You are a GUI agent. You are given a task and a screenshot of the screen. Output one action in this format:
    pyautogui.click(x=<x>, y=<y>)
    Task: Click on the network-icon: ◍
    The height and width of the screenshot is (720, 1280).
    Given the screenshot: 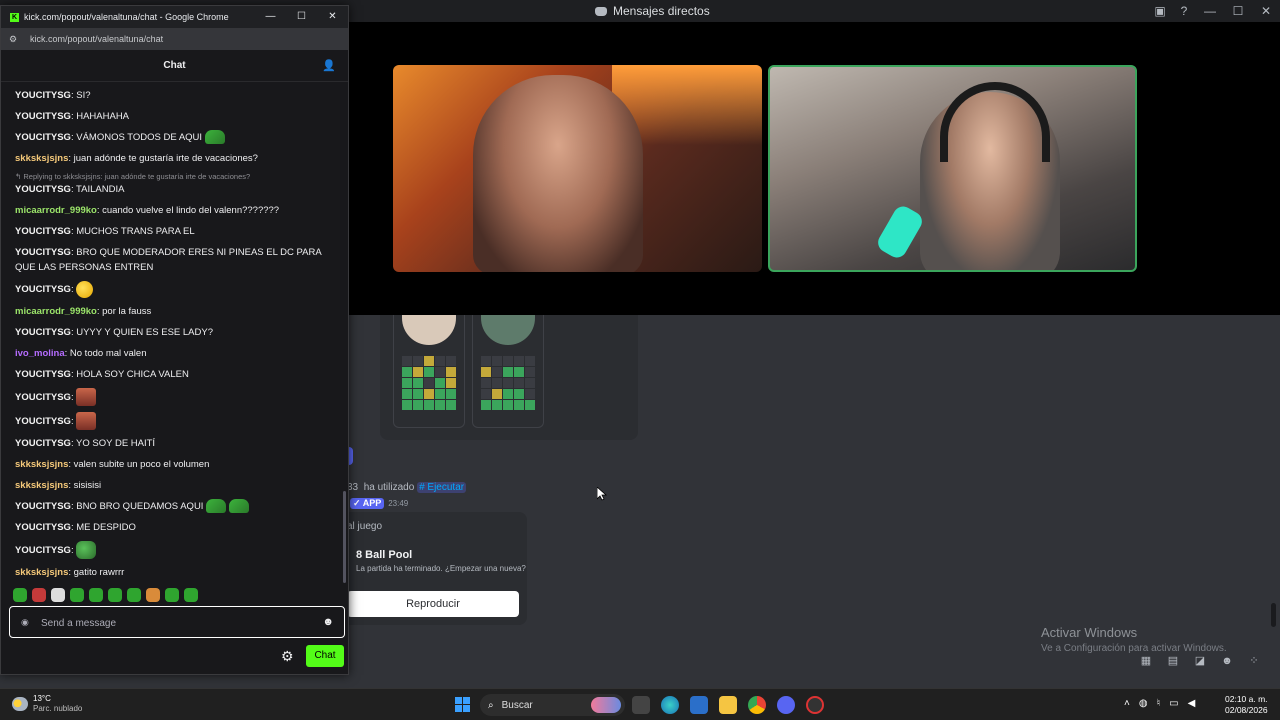 What is the action you would take?
    pyautogui.click(x=1143, y=703)
    